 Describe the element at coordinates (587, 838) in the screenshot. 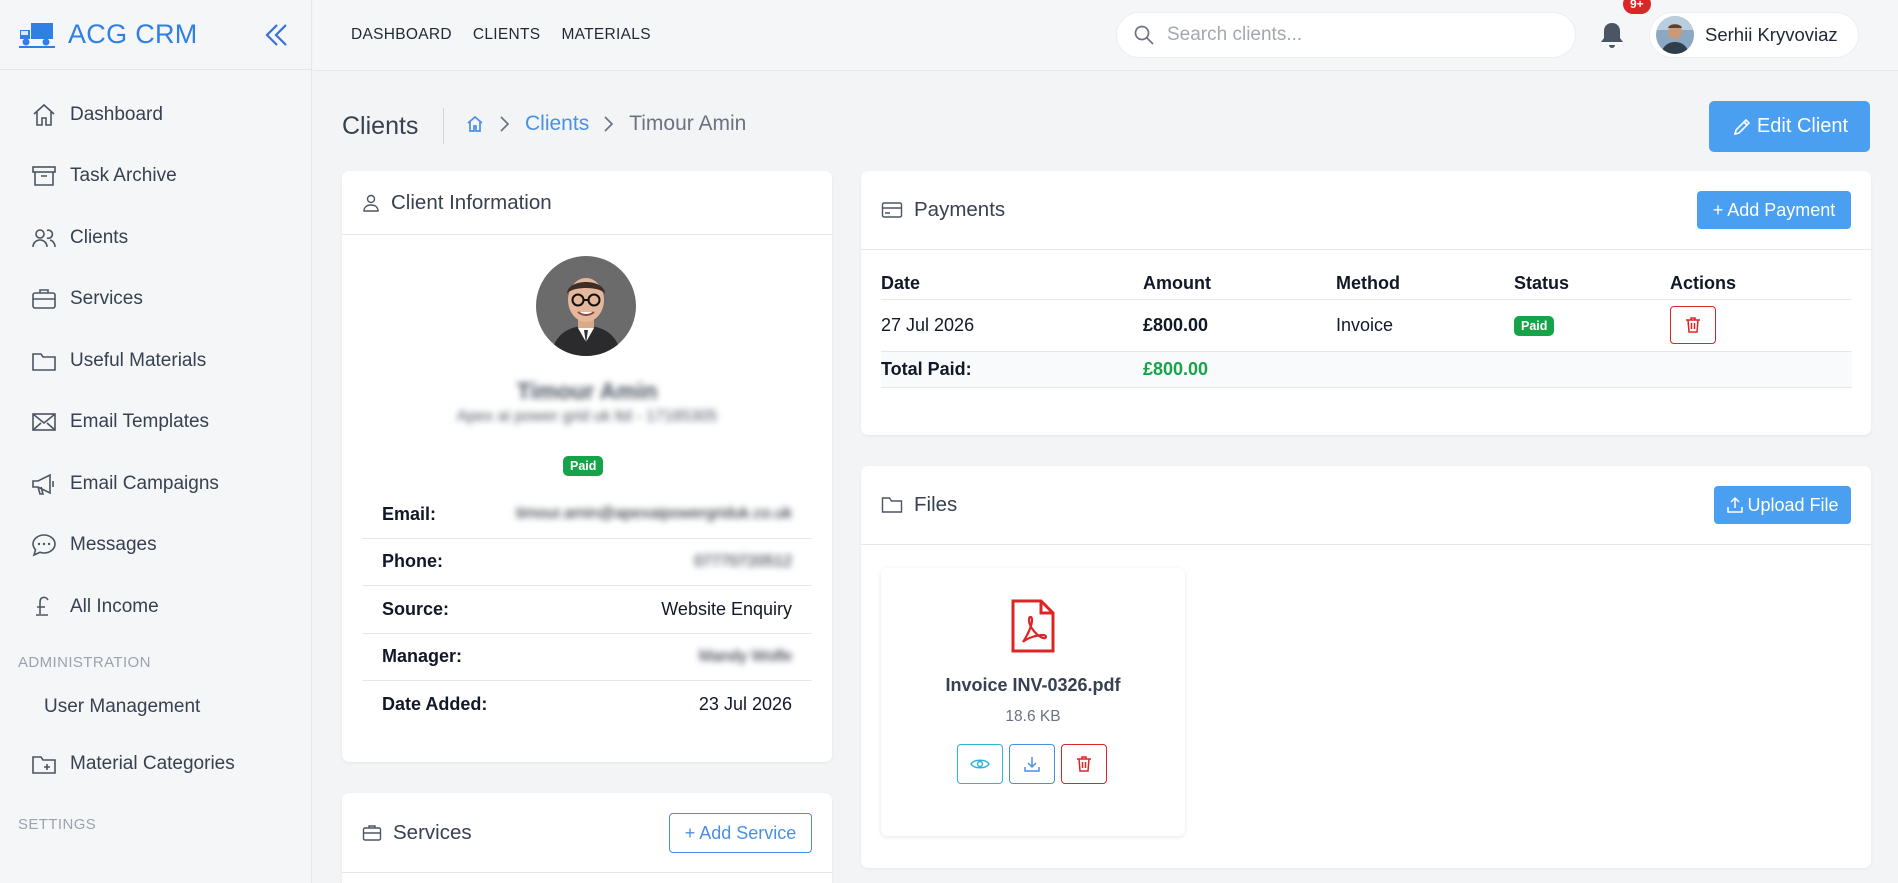

I see `services-card: Services + Add Service` at that location.